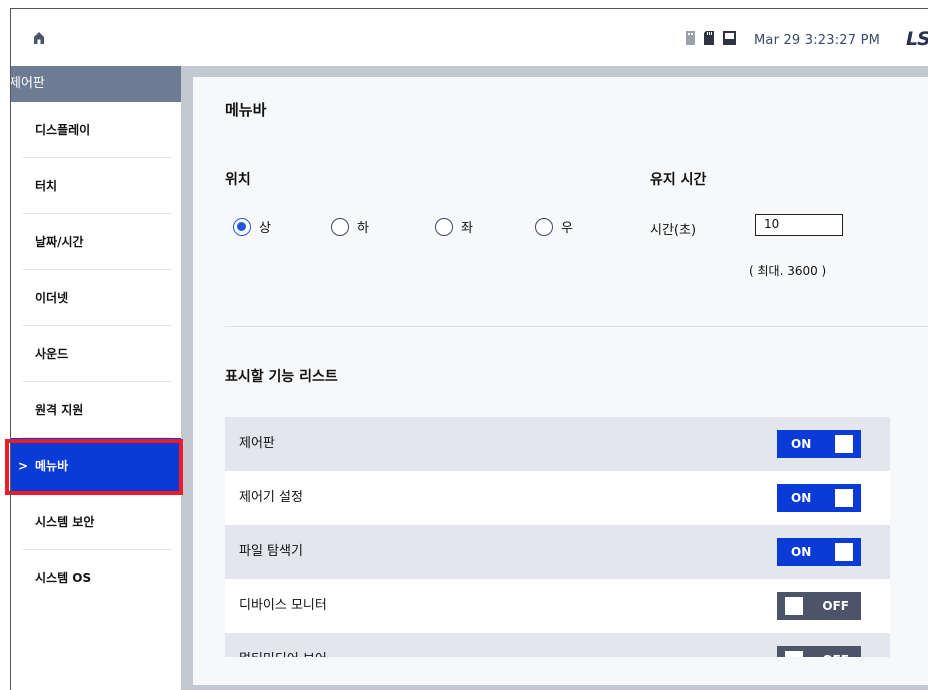  Describe the element at coordinates (467, 228) in the screenshot. I see `radio-label: 좌` at that location.